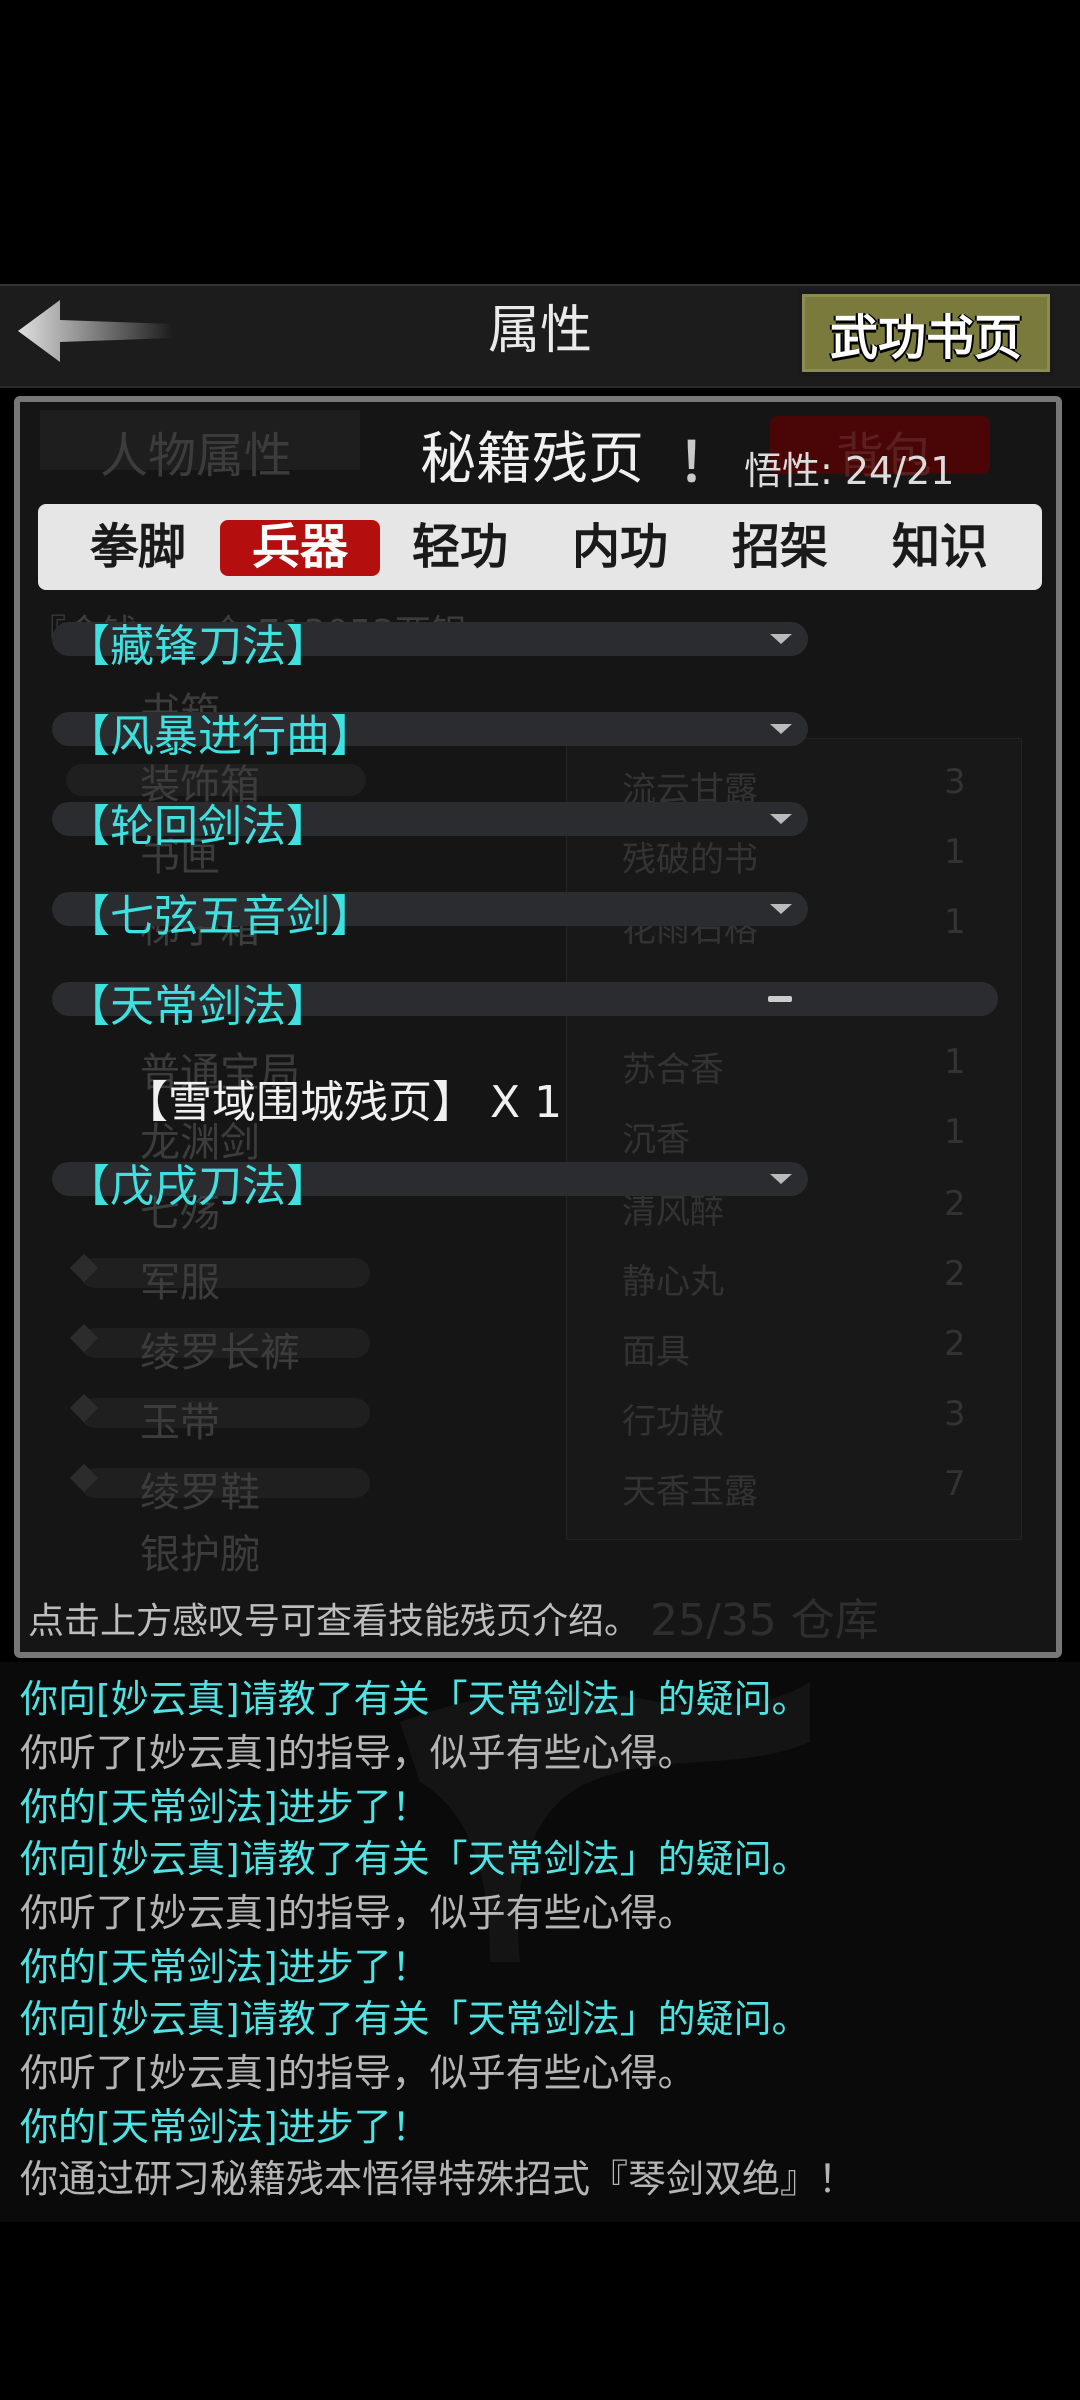  Describe the element at coordinates (532, 459) in the screenshot. I see `fragment-title: 秘籍残页` at that location.